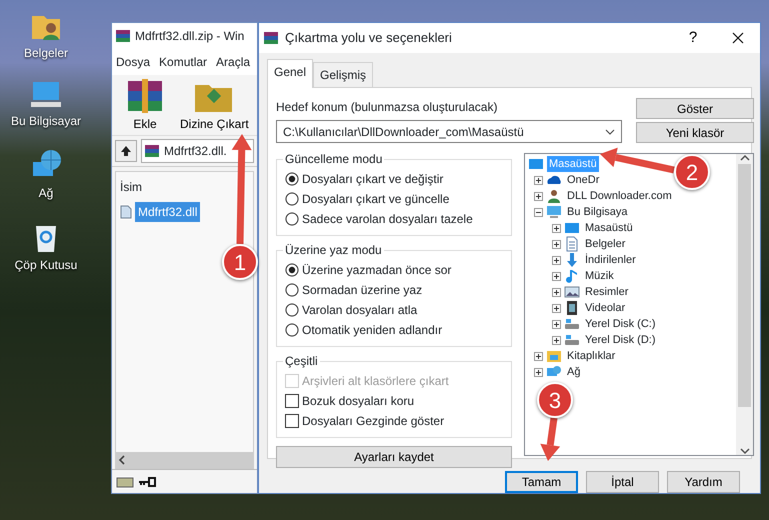 Image resolution: width=769 pixels, height=520 pixels. What do you see at coordinates (554, 356) in the screenshot?
I see `library-folder-icon` at bounding box center [554, 356].